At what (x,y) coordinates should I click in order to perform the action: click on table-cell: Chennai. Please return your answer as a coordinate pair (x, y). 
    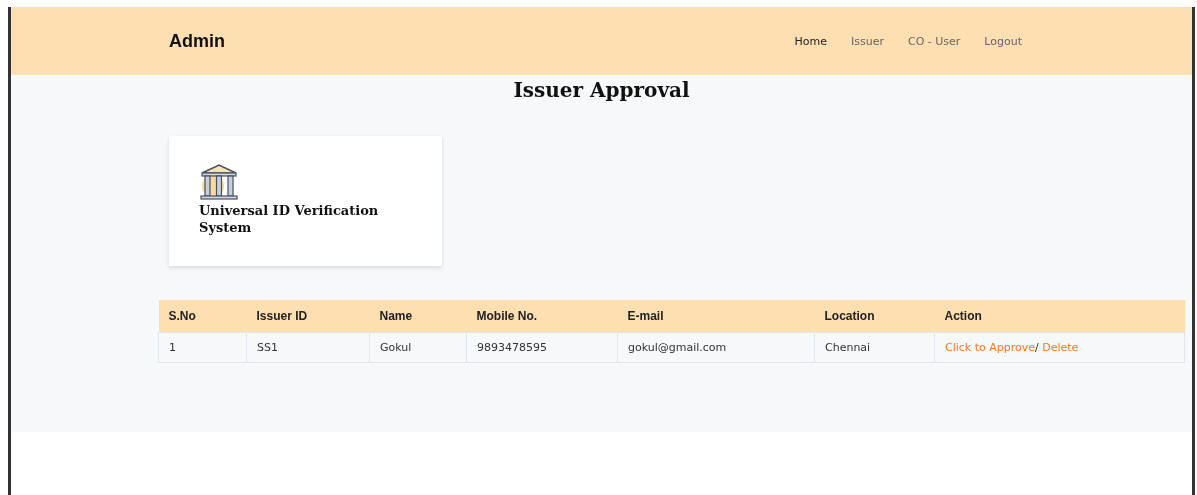
    Looking at the image, I should click on (874, 347).